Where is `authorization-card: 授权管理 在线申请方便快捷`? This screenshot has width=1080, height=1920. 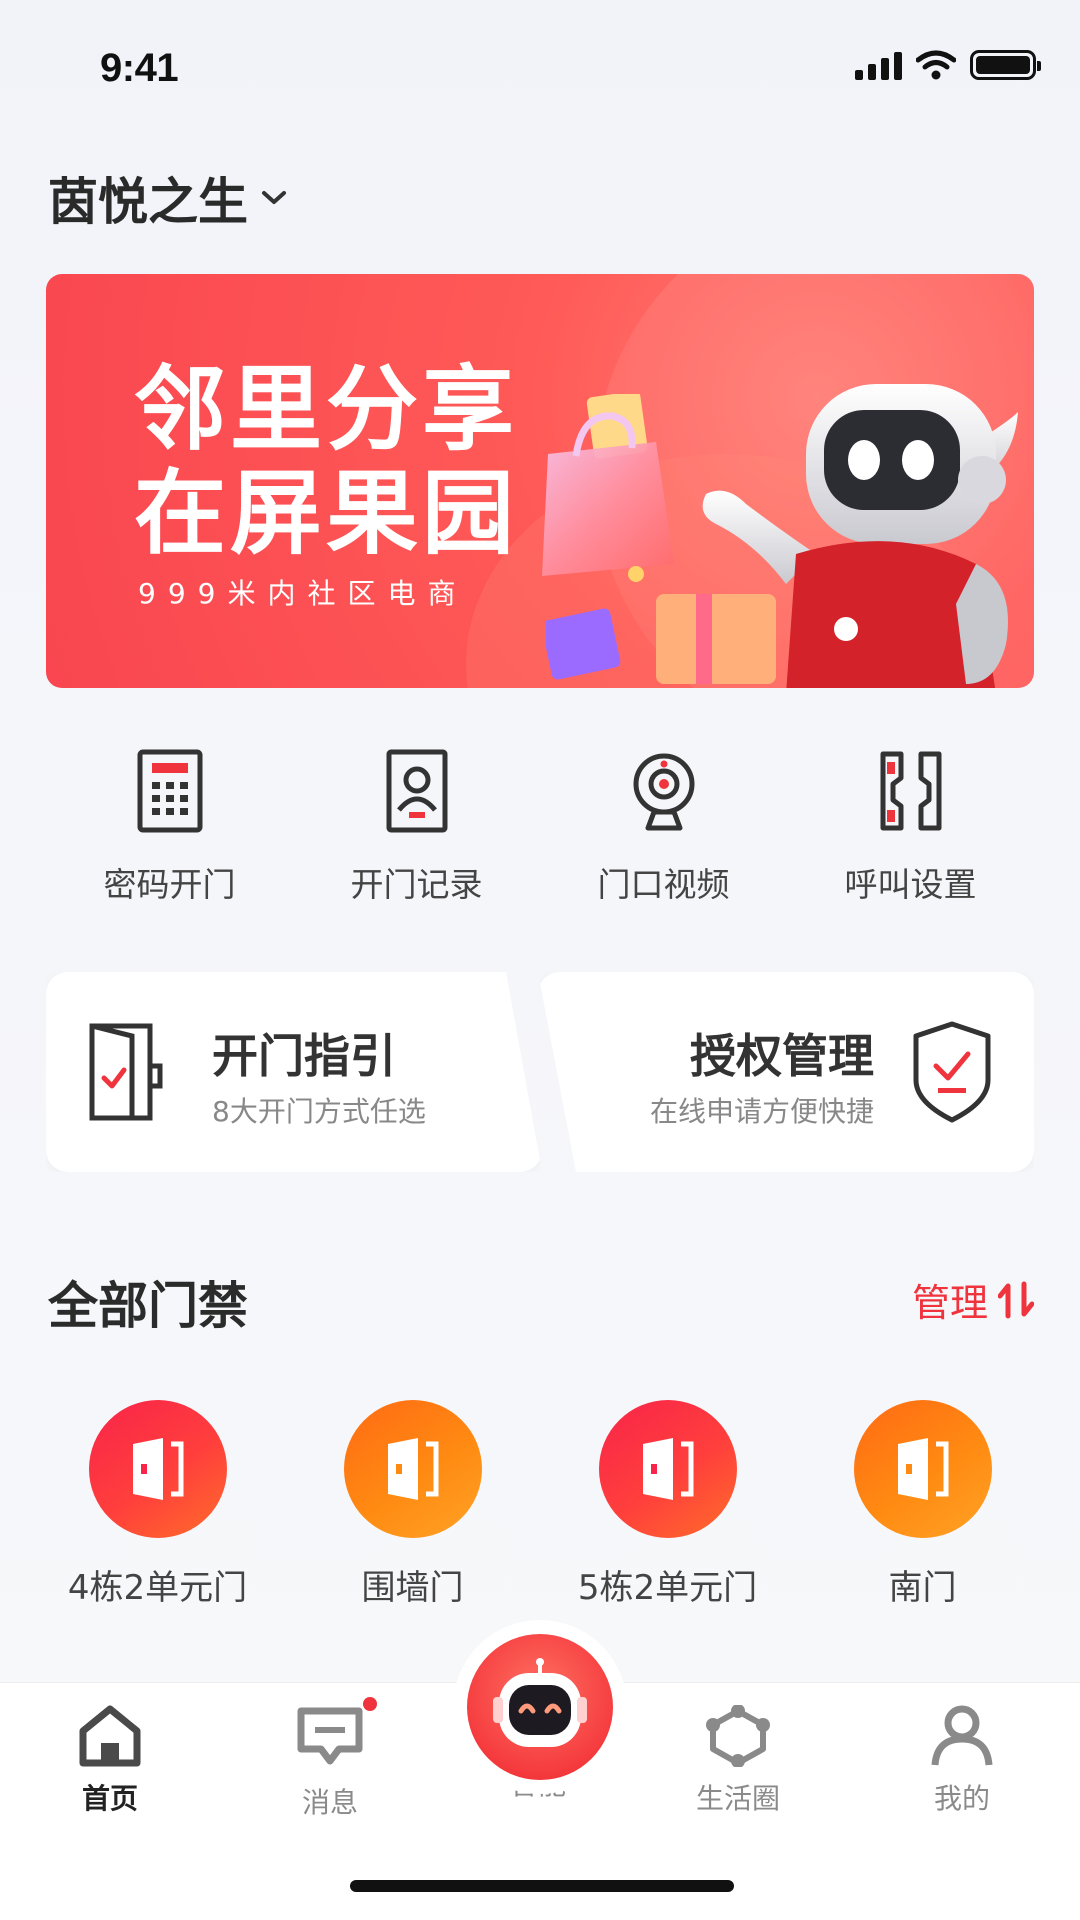 authorization-card: 授权管理 在线申请方便快捷 is located at coordinates (786, 1072).